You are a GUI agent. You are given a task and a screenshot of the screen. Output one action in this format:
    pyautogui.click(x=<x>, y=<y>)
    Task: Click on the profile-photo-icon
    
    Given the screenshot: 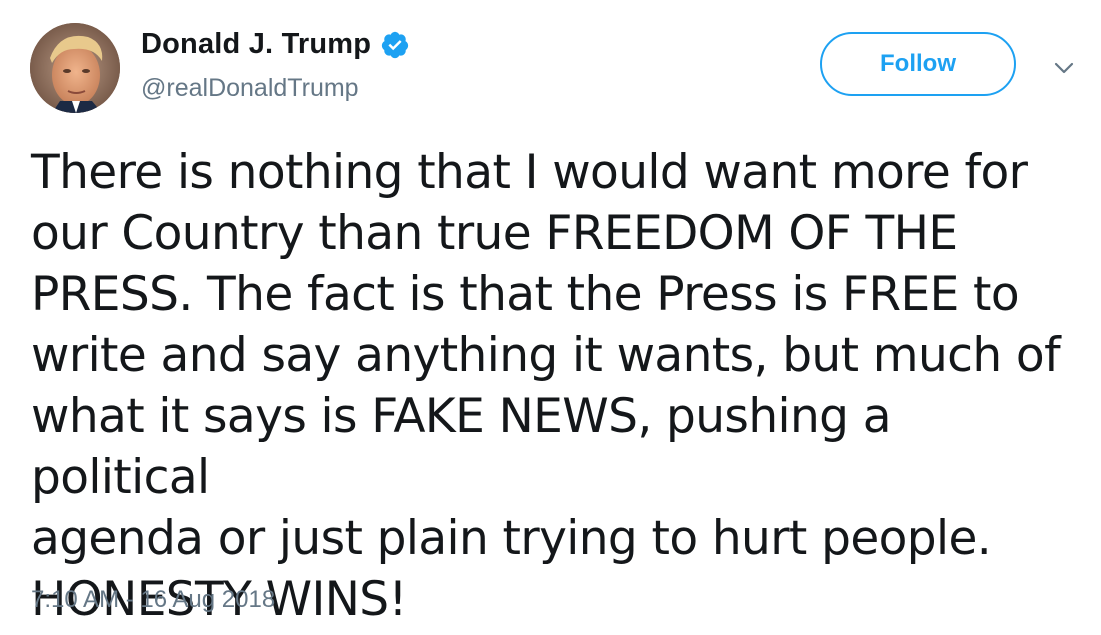 What is the action you would take?
    pyautogui.click(x=75, y=68)
    